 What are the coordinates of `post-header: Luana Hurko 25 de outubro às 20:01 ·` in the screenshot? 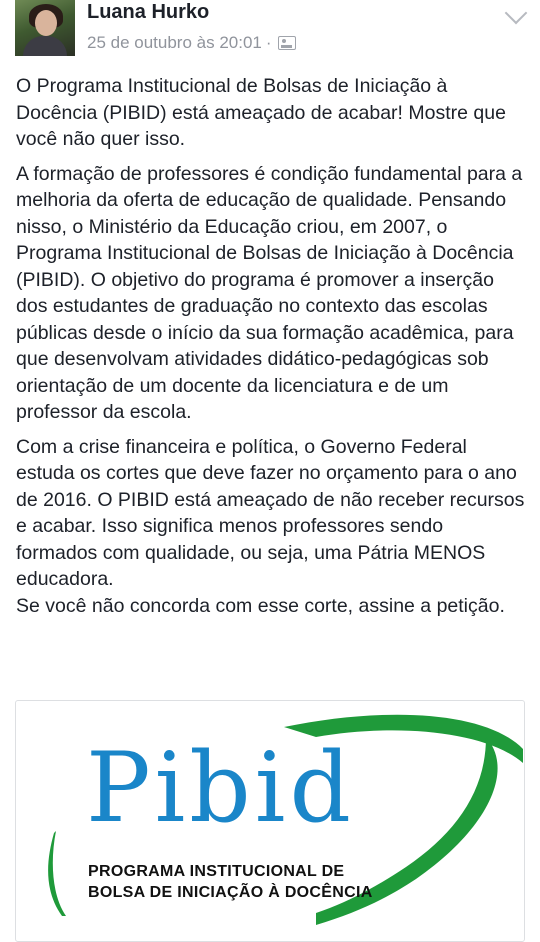 It's located at (270, 32).